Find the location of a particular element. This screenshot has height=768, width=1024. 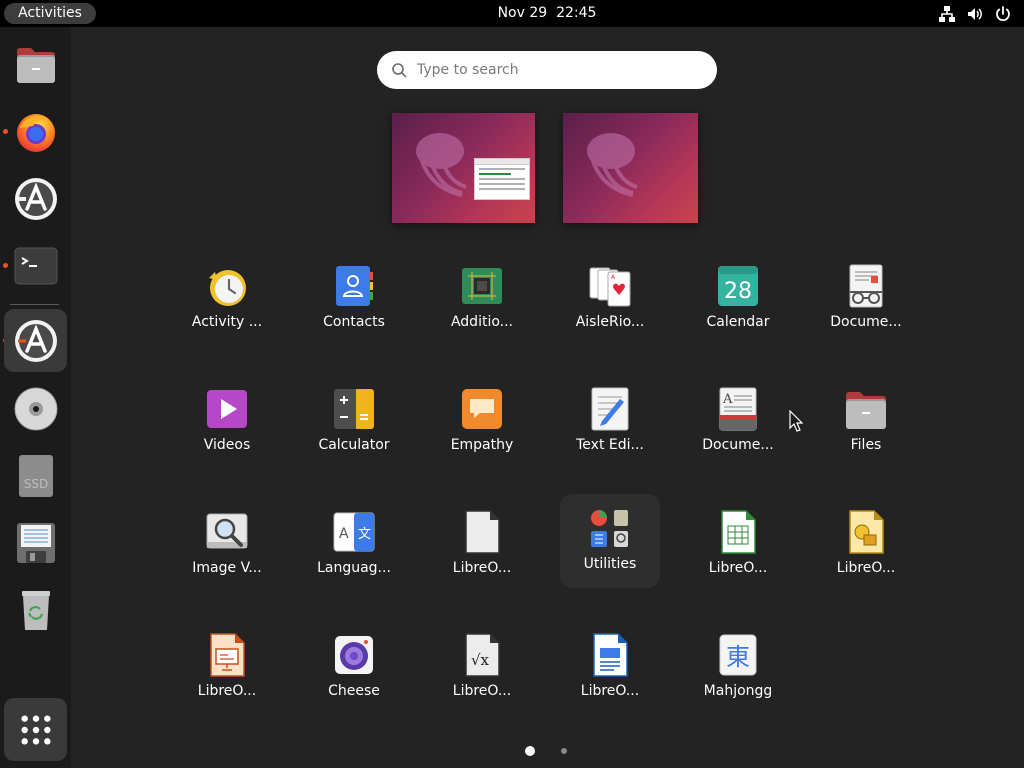

dock: SSD is located at coordinates (35, 397).